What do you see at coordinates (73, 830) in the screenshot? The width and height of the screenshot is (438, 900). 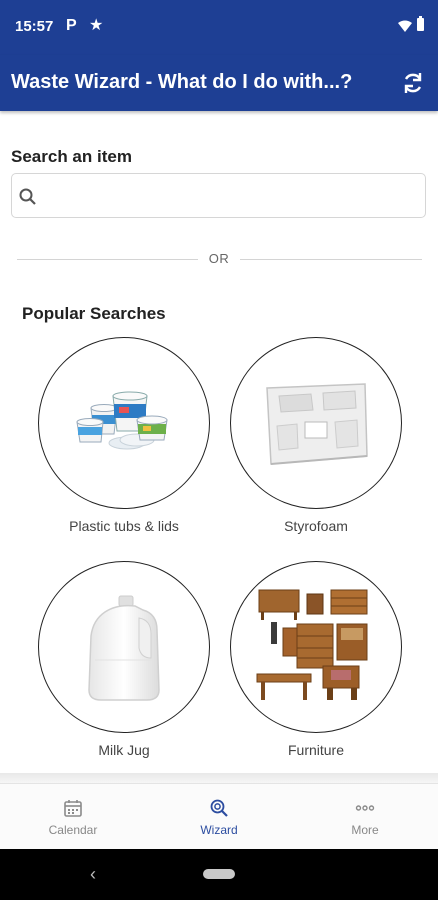 I see `nav-label-calendar: Calendar` at bounding box center [73, 830].